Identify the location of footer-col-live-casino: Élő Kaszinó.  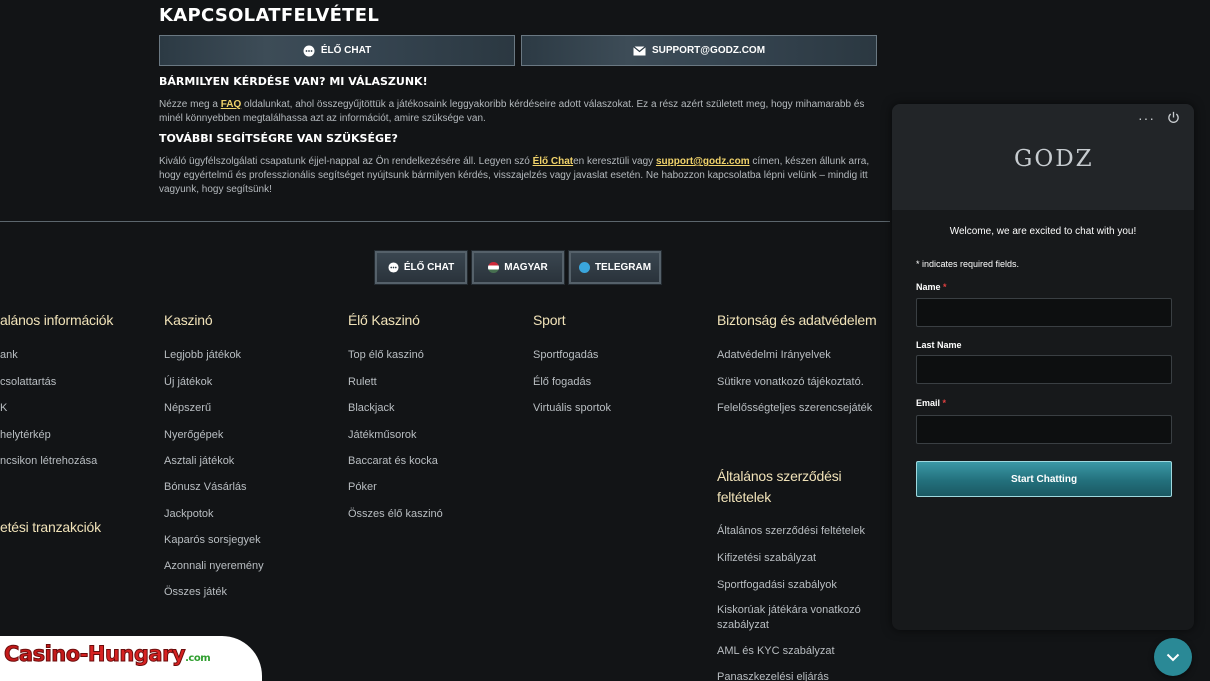
(384, 320).